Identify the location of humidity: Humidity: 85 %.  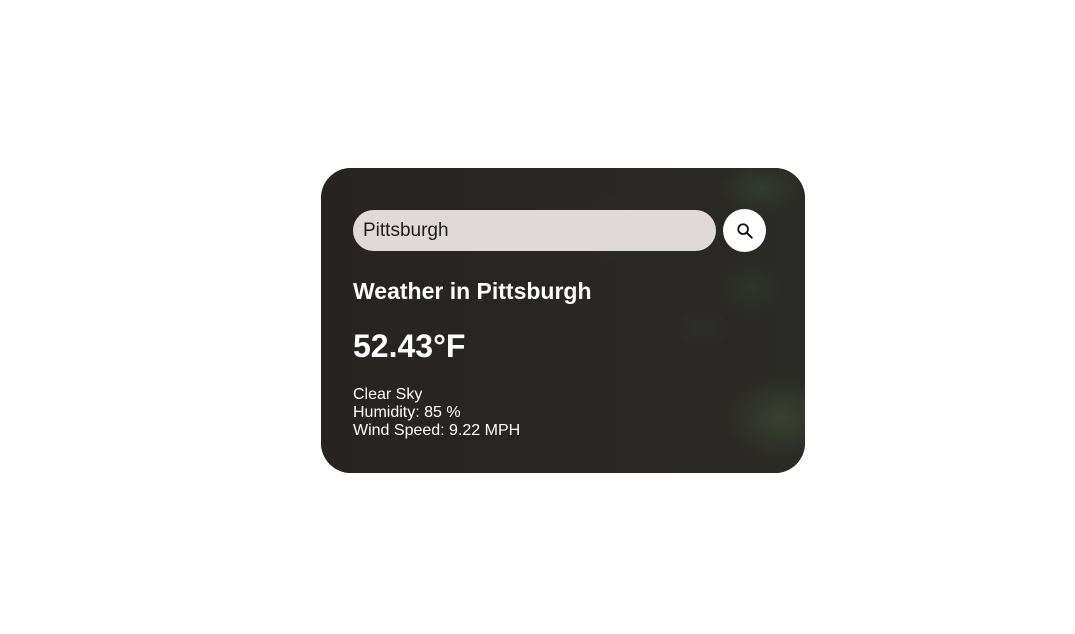
(407, 412).